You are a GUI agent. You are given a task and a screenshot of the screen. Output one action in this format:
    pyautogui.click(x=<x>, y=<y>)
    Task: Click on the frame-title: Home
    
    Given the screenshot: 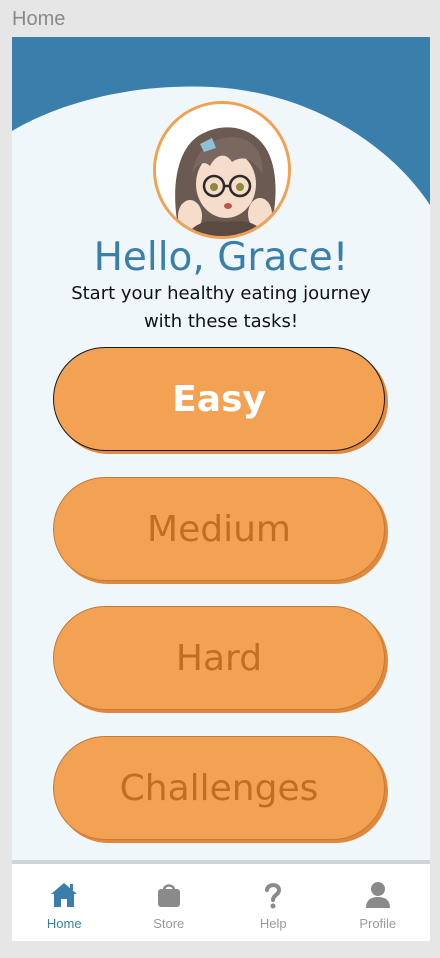 What is the action you would take?
    pyautogui.click(x=39, y=19)
    